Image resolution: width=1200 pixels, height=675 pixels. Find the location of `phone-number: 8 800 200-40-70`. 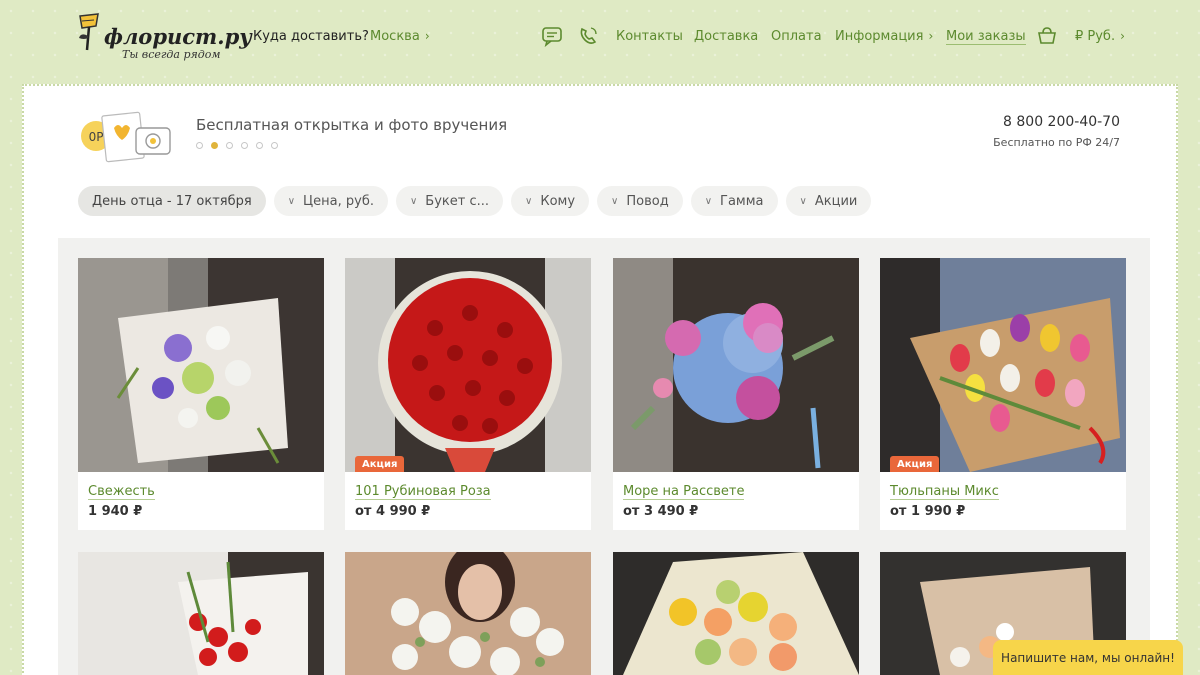

phone-number: 8 800 200-40-70 is located at coordinates (1061, 122).